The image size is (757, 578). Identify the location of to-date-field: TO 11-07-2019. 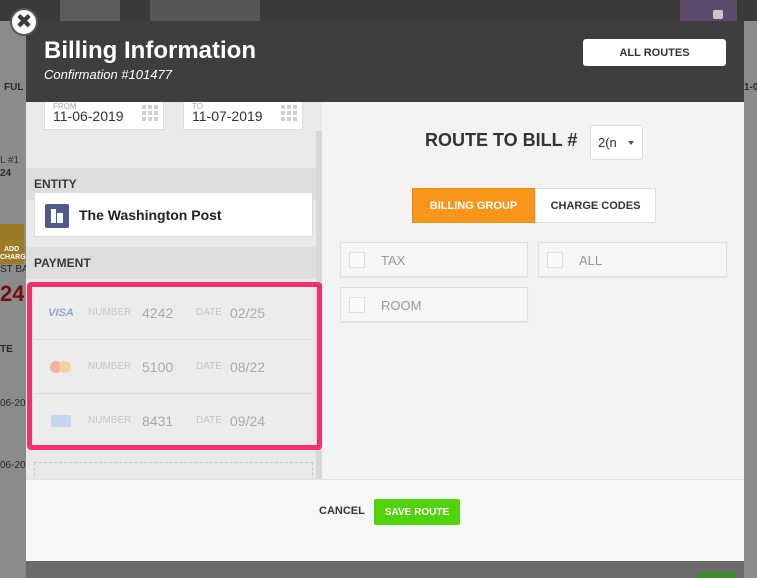
(243, 116).